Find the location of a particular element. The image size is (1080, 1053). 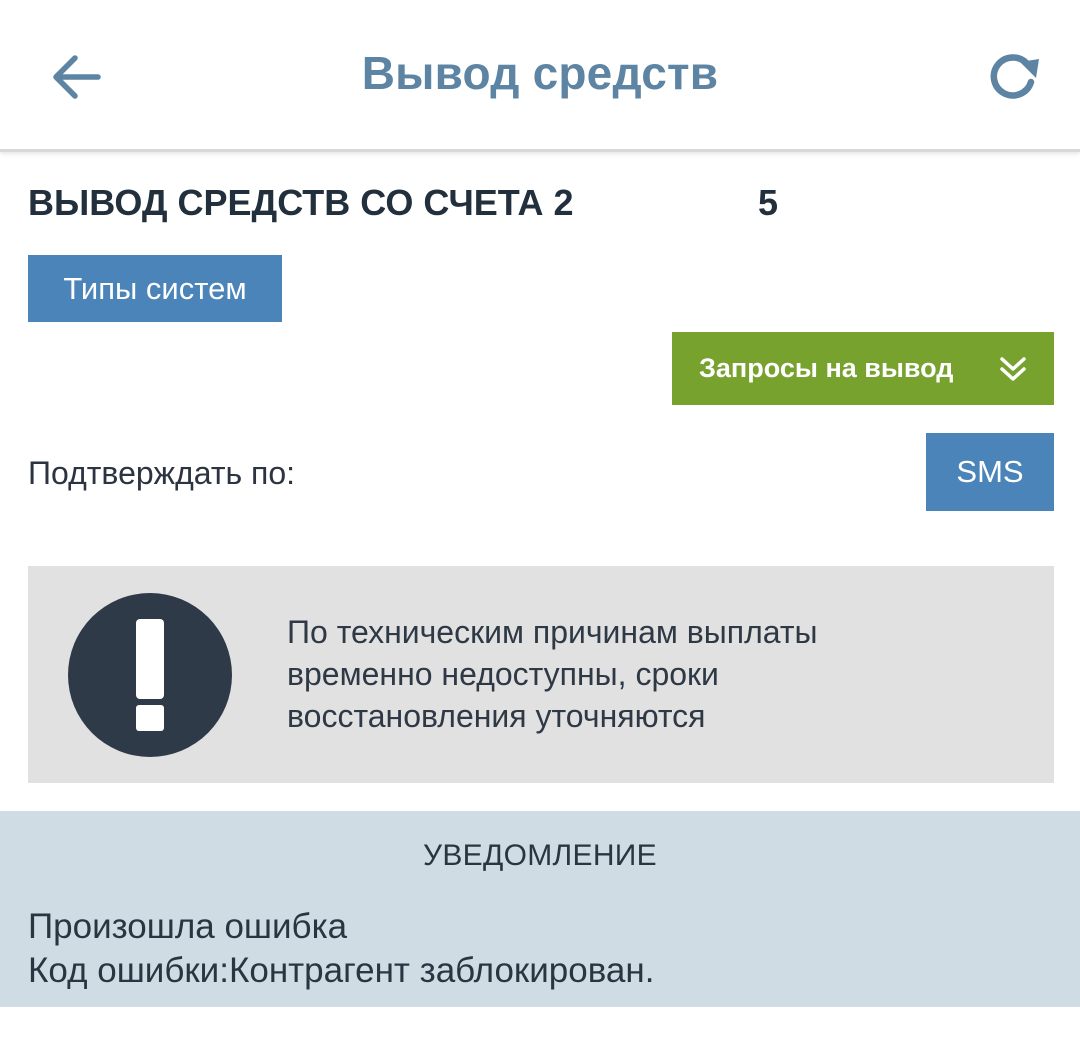

refresh-icon is located at coordinates (1014, 76).